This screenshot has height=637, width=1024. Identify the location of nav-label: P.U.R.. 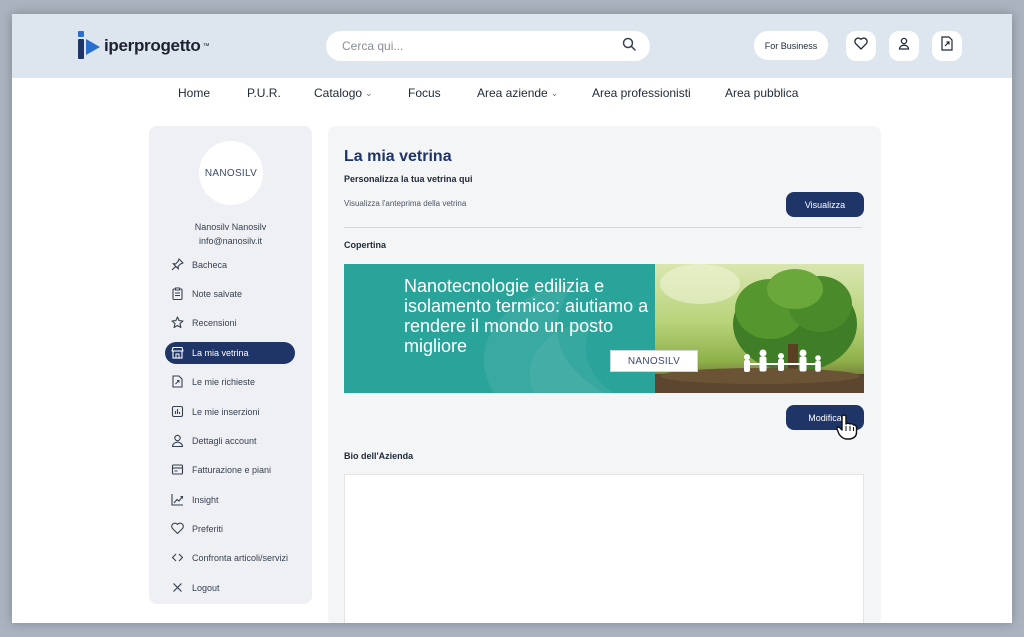
(264, 93).